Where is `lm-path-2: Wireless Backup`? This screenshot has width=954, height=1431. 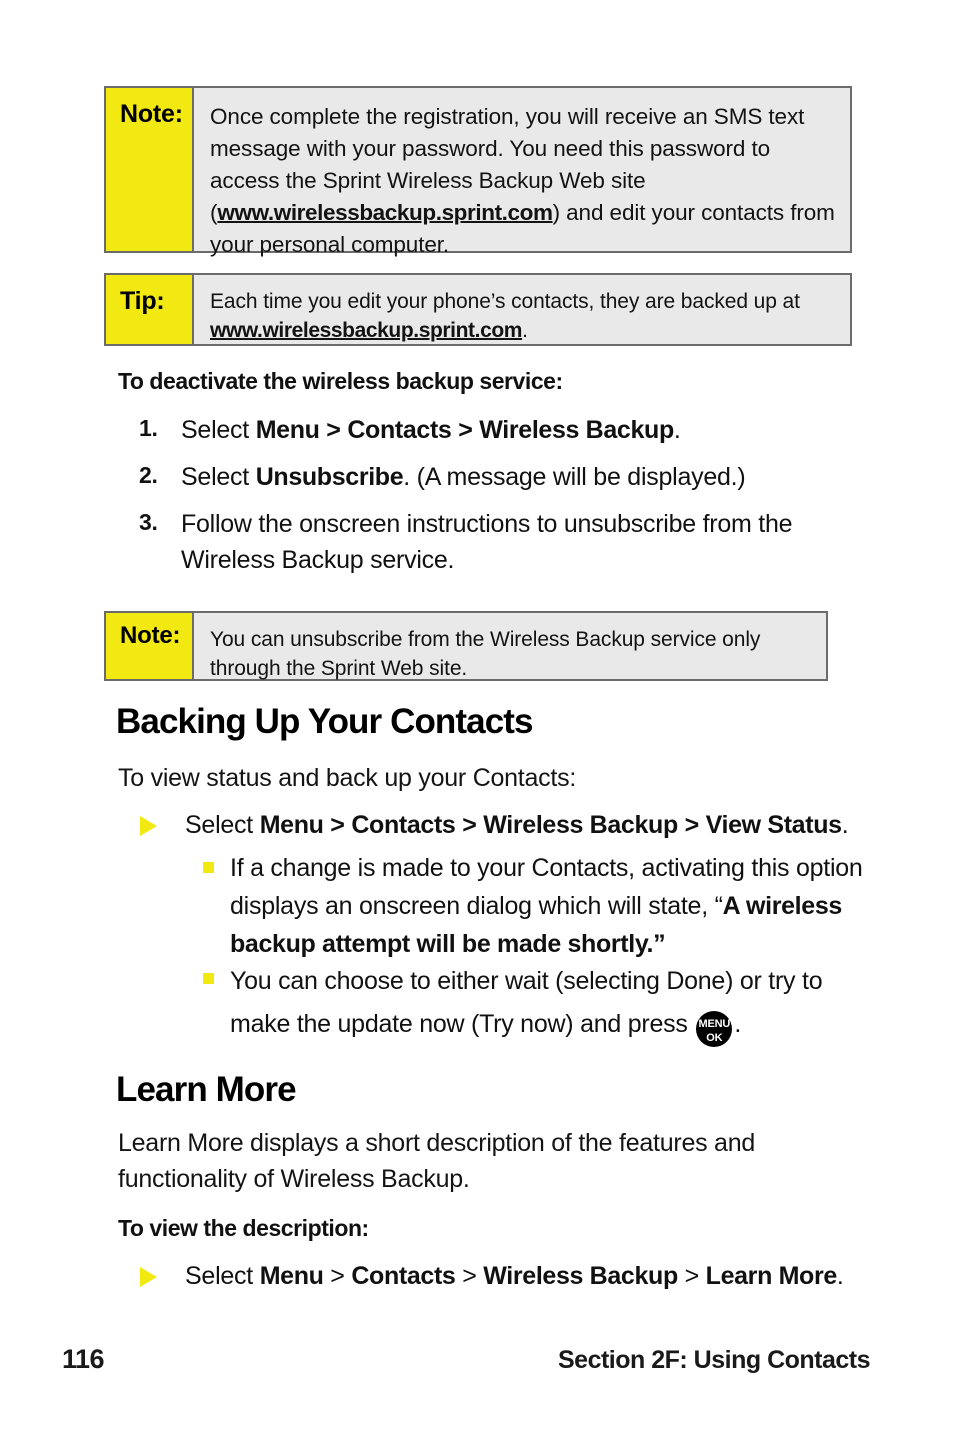 lm-path-2: Wireless Backup is located at coordinates (580, 1276).